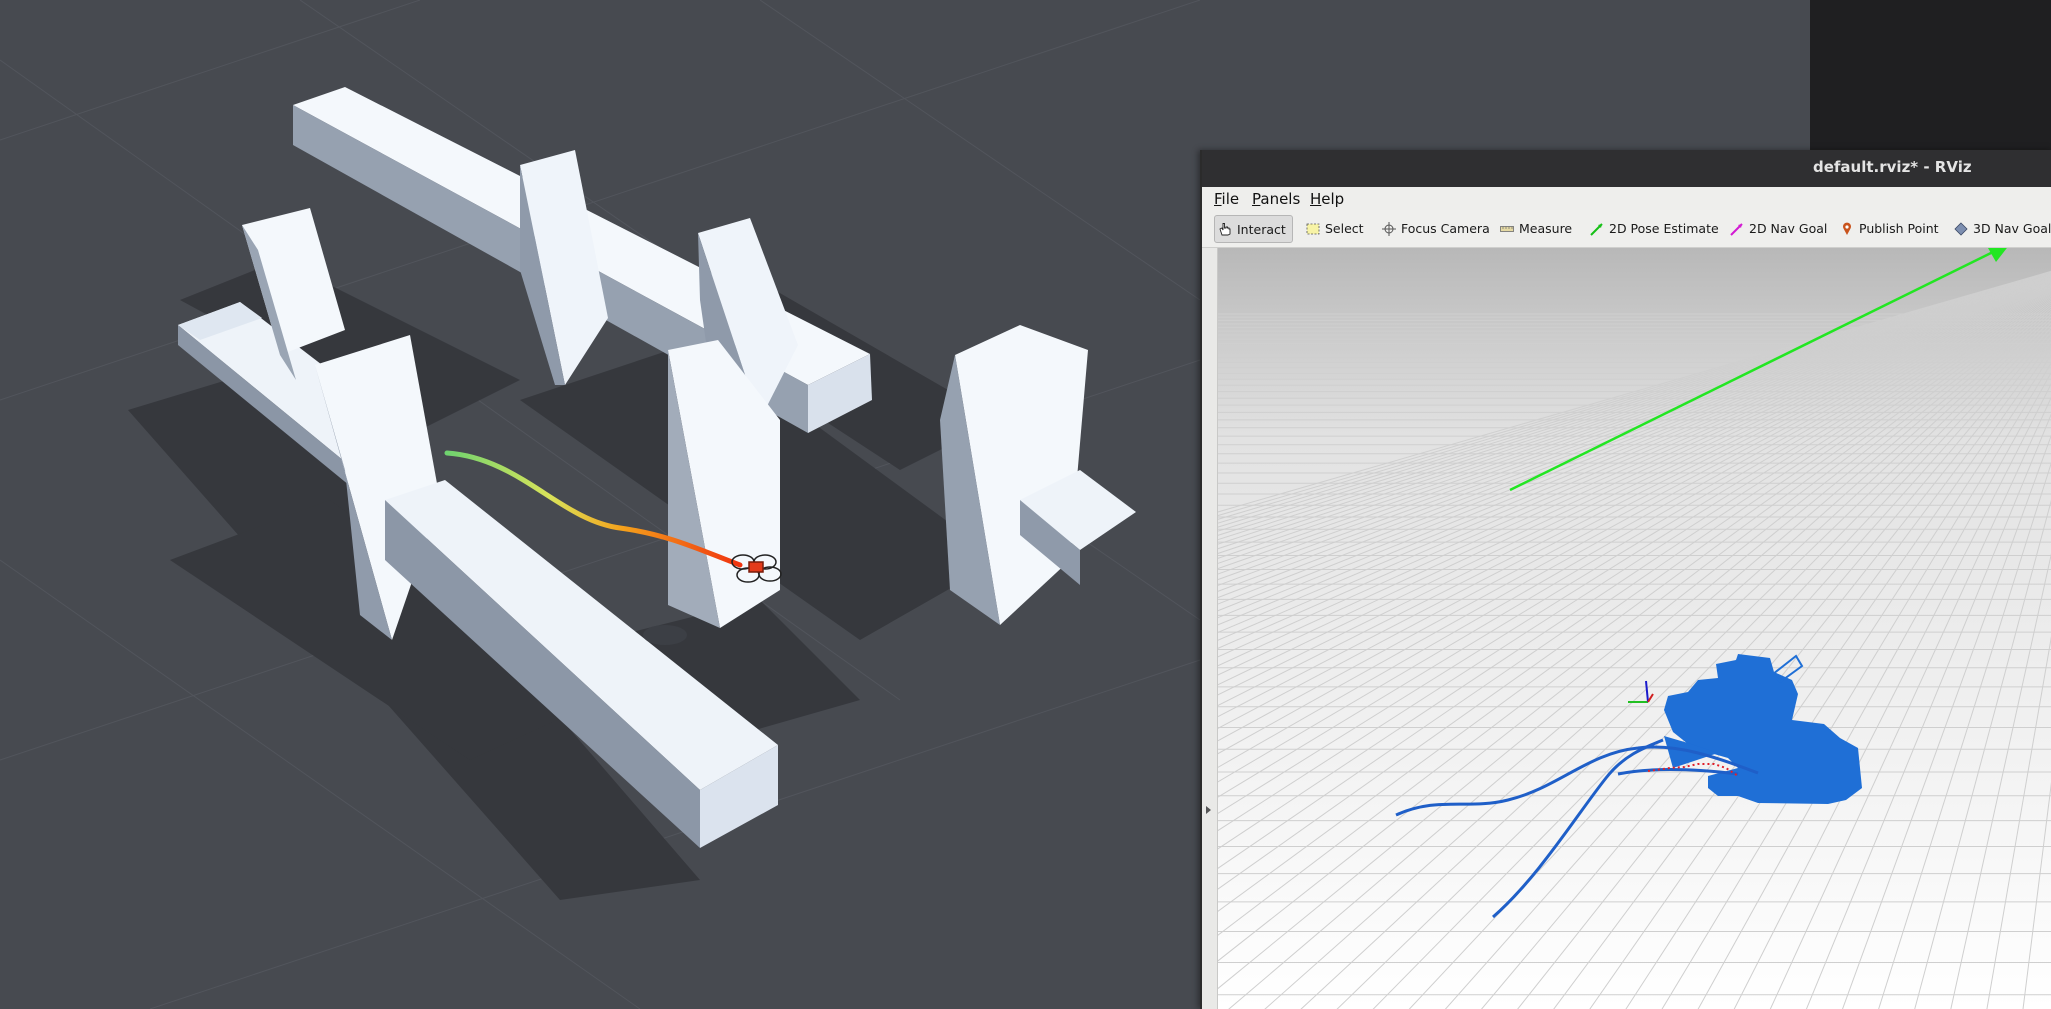 This screenshot has height=1009, width=2051. What do you see at coordinates (1327, 199) in the screenshot?
I see `menu-help: Help` at bounding box center [1327, 199].